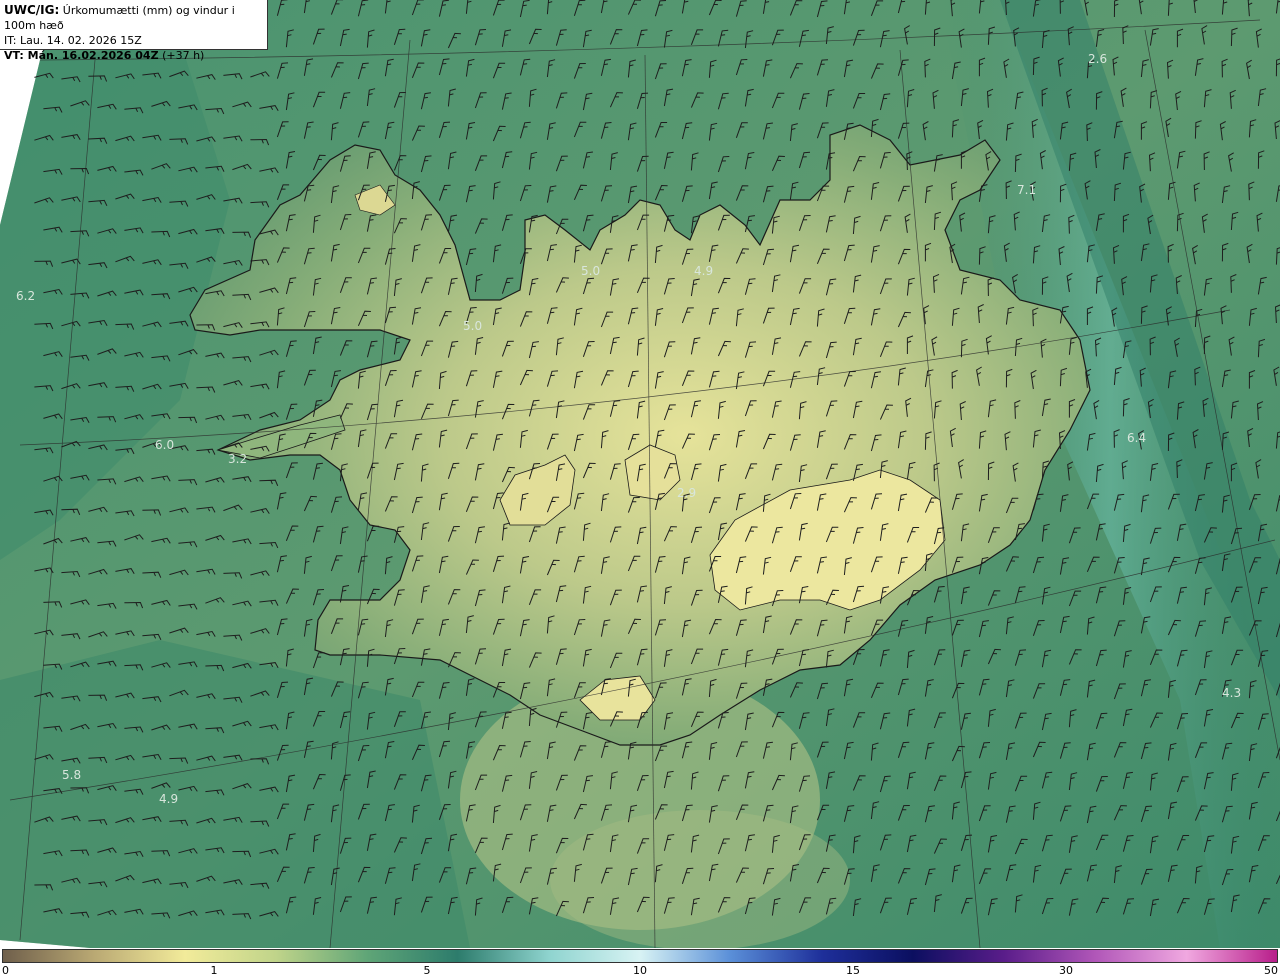 Image resolution: width=1280 pixels, height=978 pixels. What do you see at coordinates (1136, 438) in the screenshot?
I see `map-value: 6.4` at bounding box center [1136, 438].